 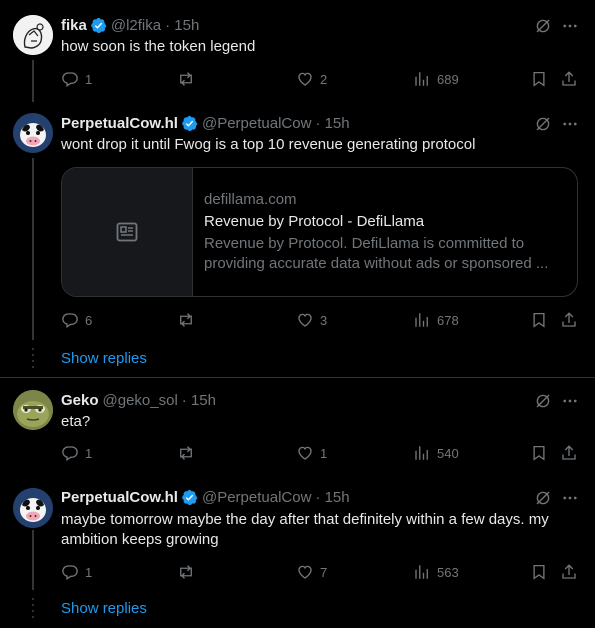 I want to click on link-card-domain: defillama.com, so click(x=250, y=199).